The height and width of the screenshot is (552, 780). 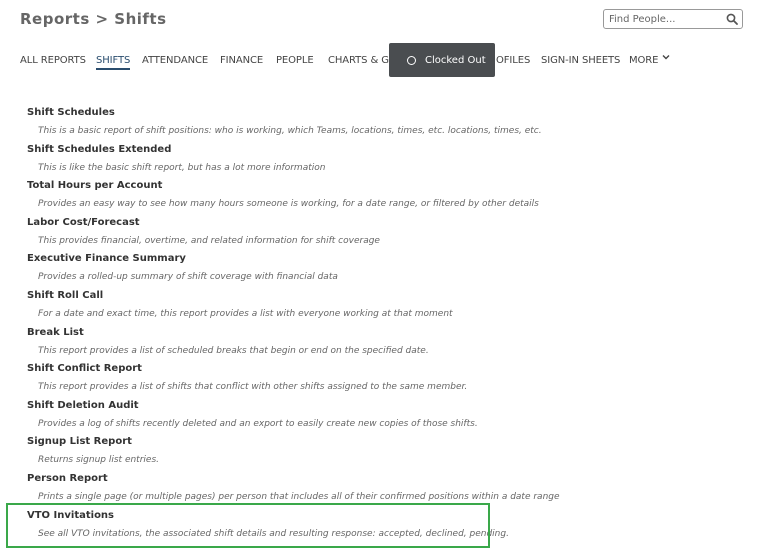 I want to click on tab-people: PEOPLE, so click(x=295, y=60).